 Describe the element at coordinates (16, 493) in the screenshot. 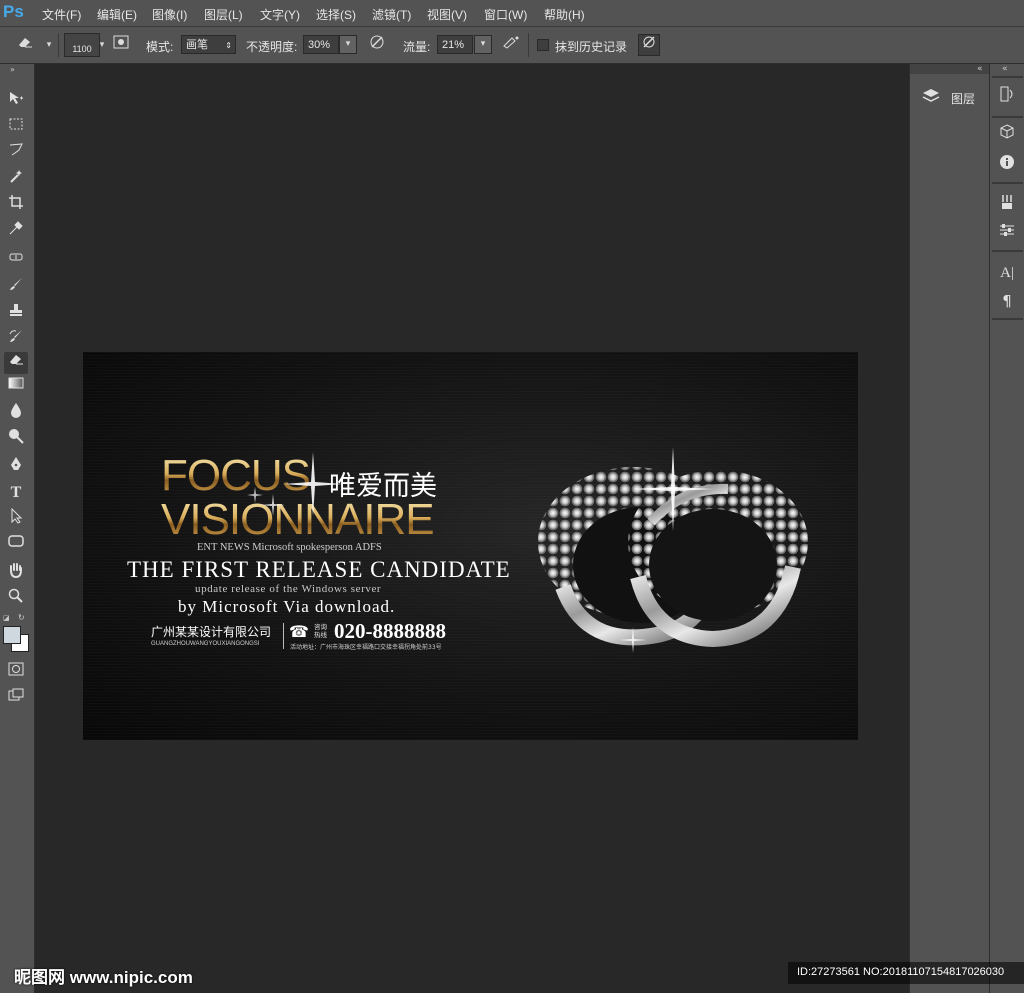

I see `type-icon: T` at that location.